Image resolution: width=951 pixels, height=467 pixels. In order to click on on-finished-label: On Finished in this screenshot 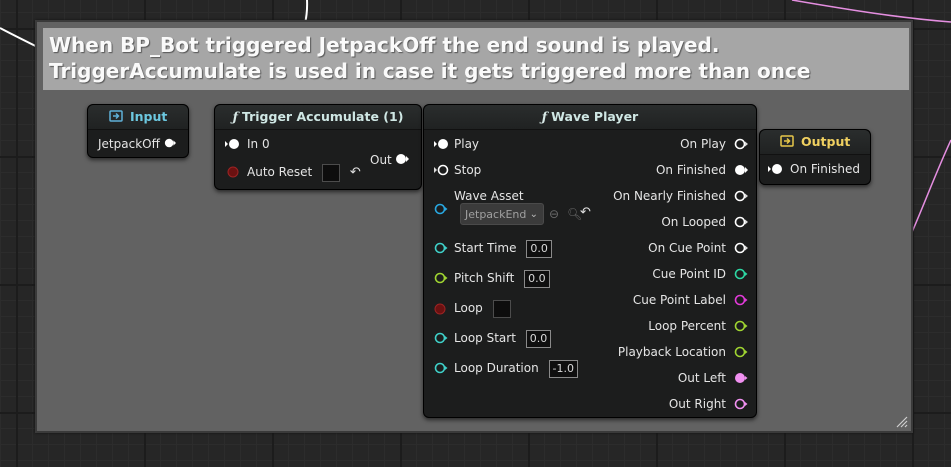, I will do `click(690, 170)`.